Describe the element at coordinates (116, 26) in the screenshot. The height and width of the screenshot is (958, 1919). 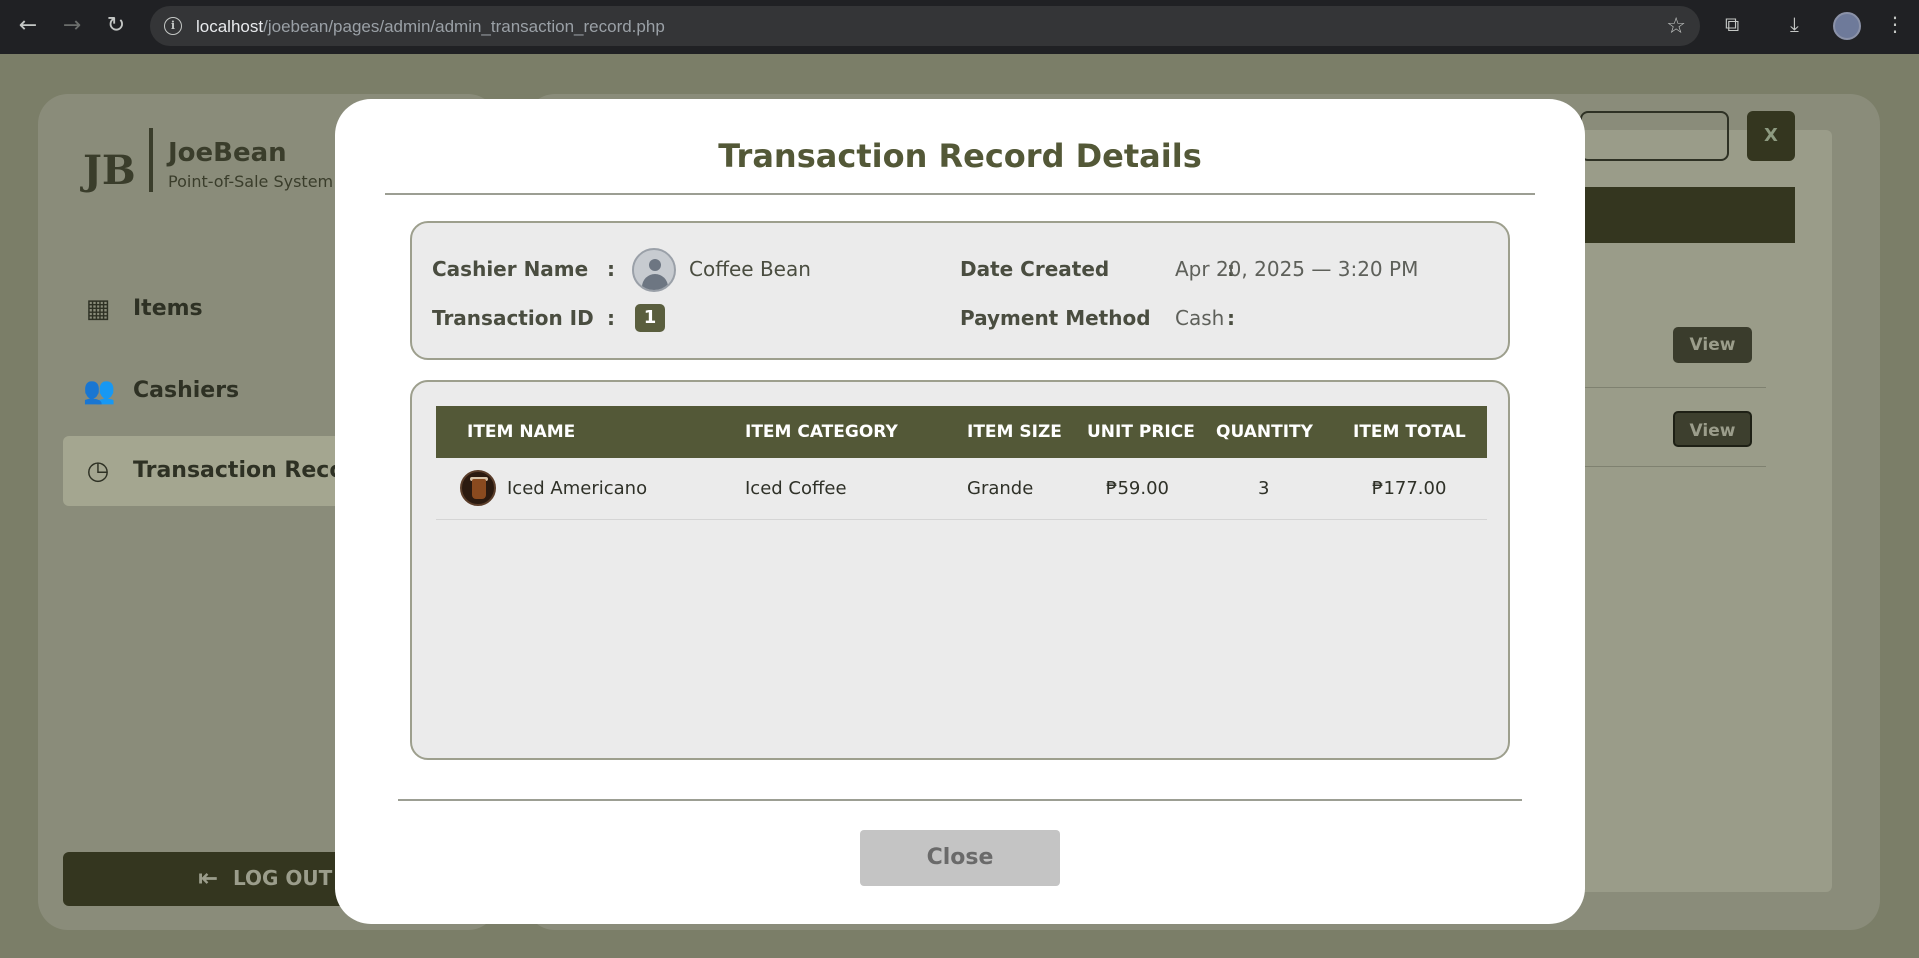
I see `reload-icon: ↻` at that location.